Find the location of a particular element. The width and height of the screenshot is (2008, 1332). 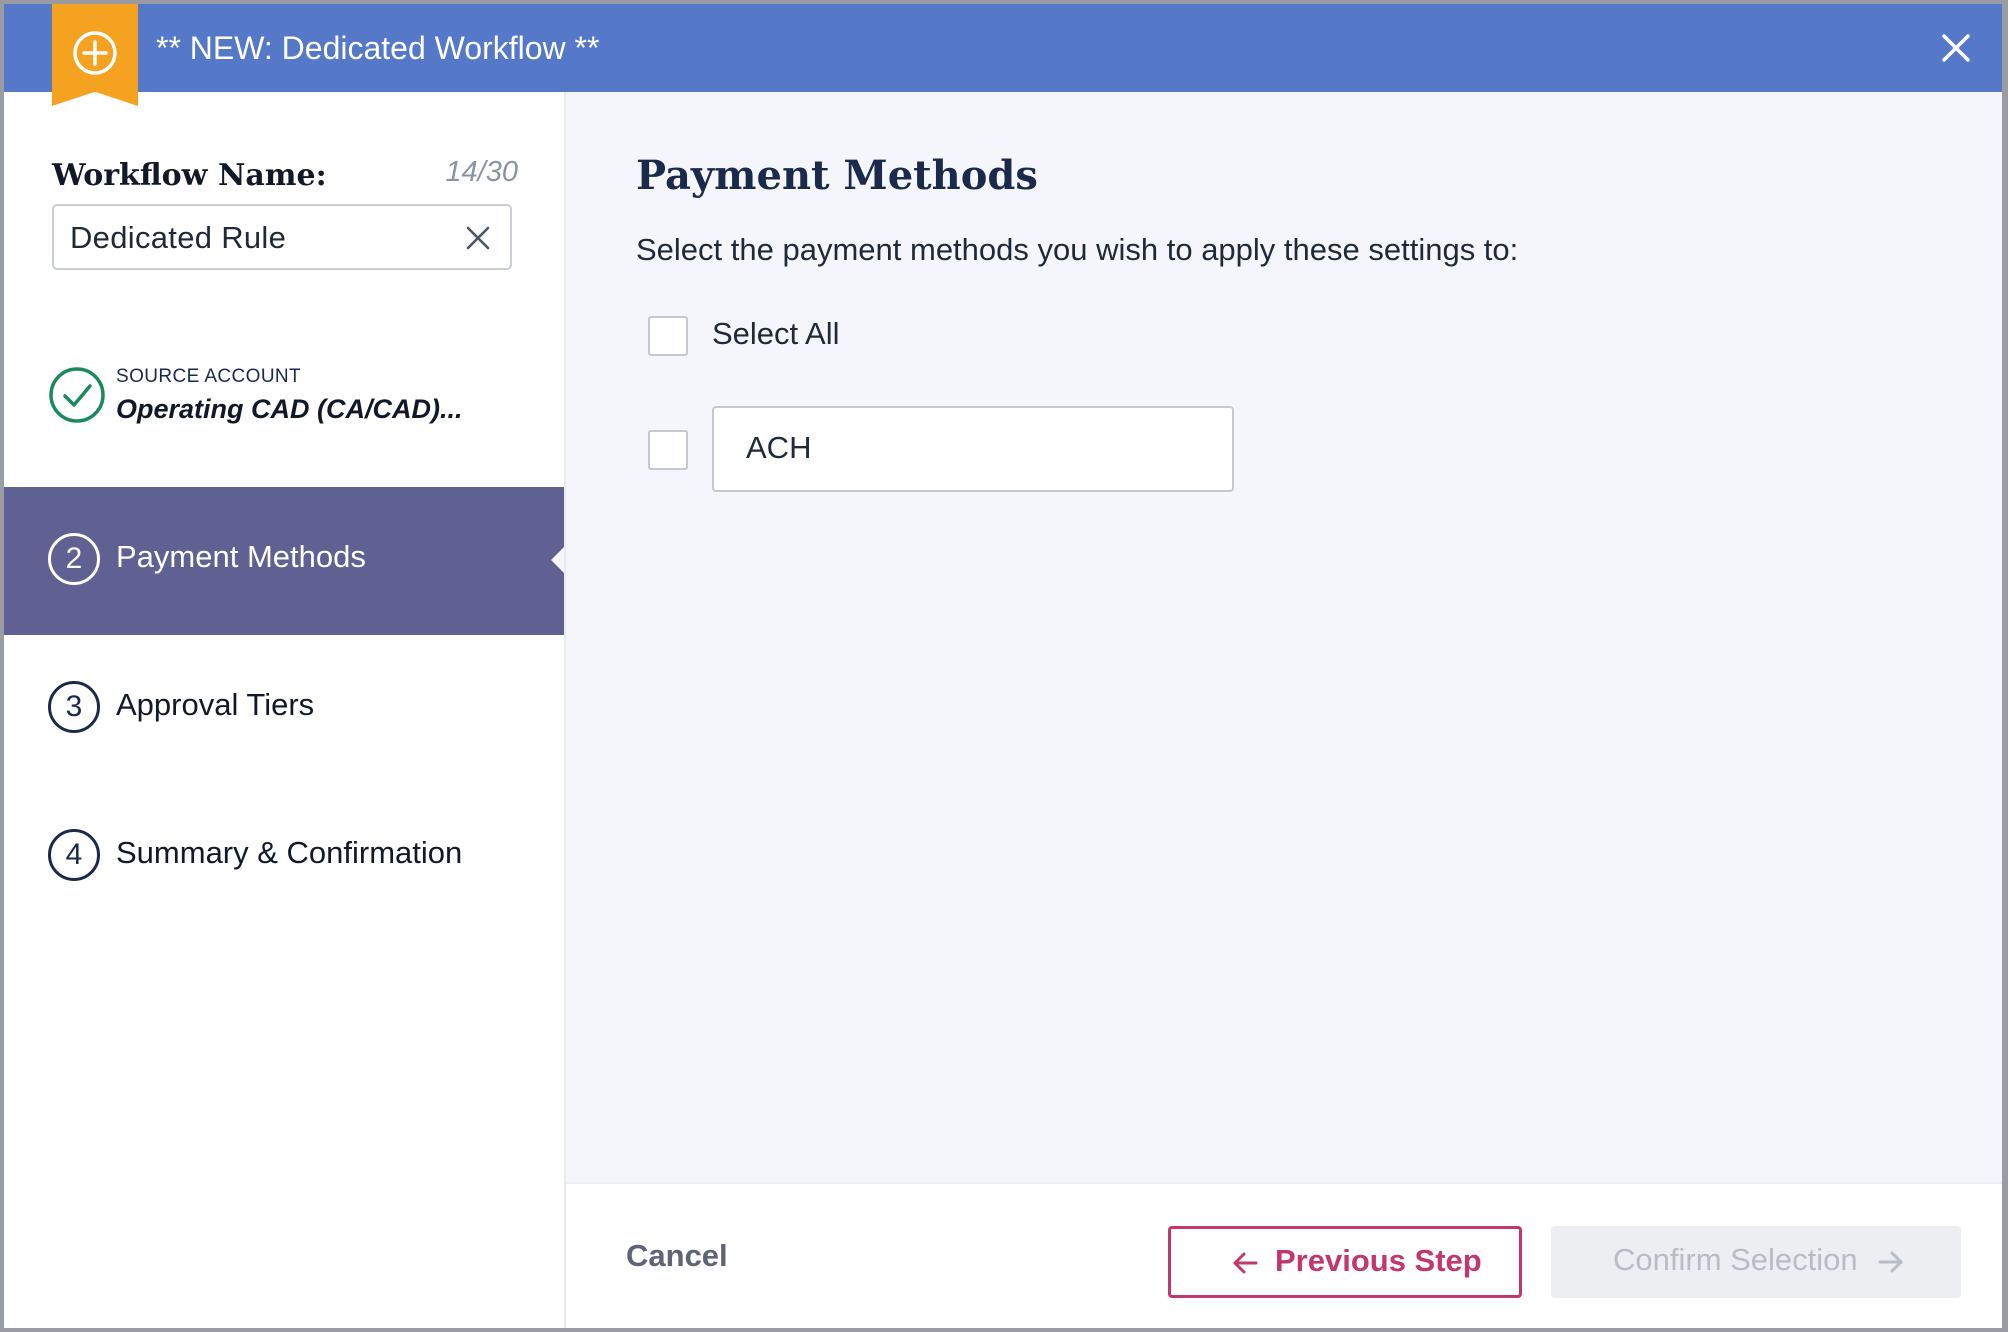

source-account-label: SOURCE ACCOUNT is located at coordinates (209, 376).